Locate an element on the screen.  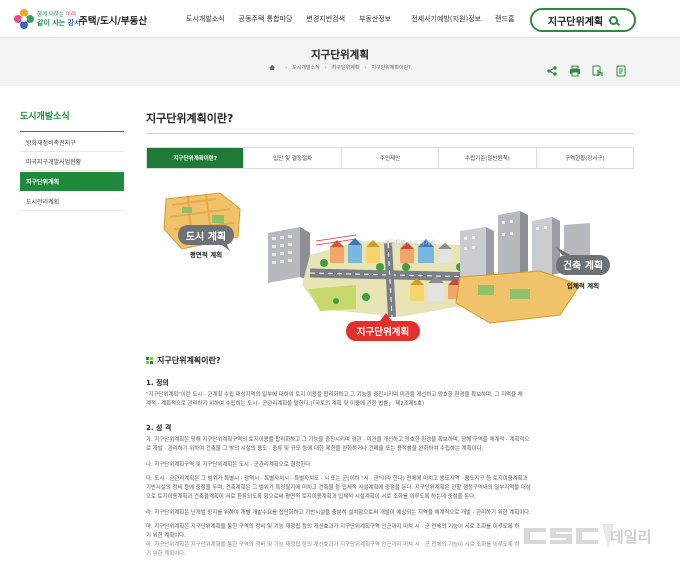
touch-icon is located at coordinates (598, 71).